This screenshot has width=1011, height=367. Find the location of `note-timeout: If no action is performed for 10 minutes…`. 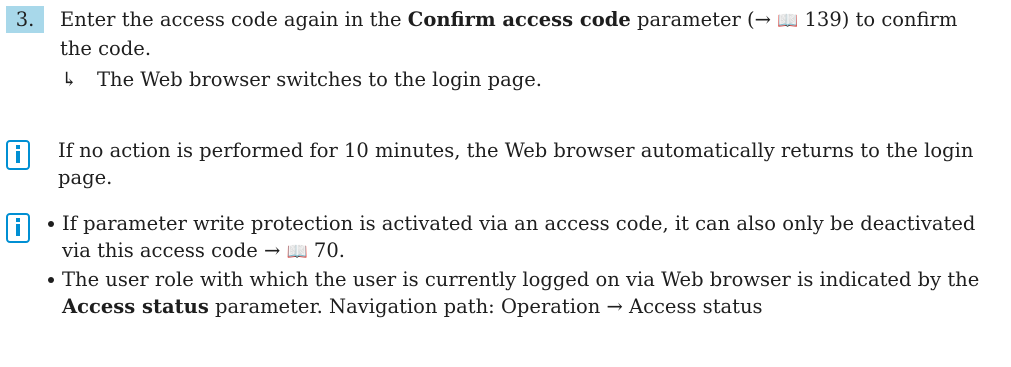

note-timeout: If no action is performed for 10 minutes… is located at coordinates (516, 164).